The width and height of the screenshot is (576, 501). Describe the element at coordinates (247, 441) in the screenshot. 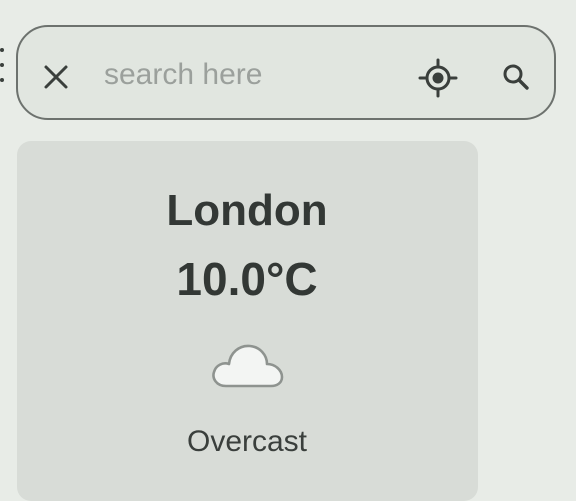

I see `weather-condition: Overcast` at that location.